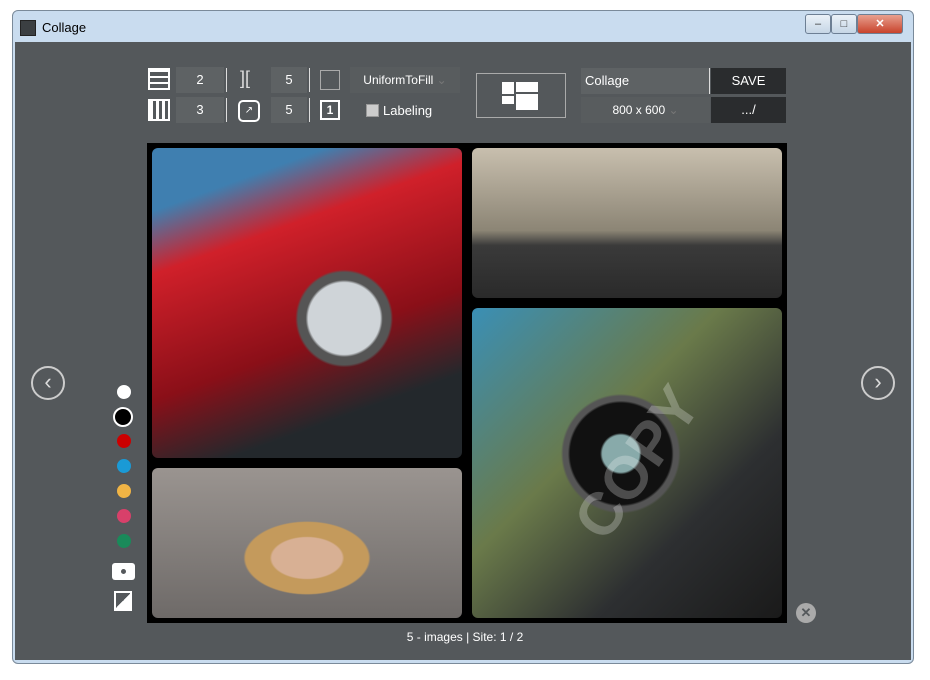  I want to click on camera-icon, so click(123, 571).